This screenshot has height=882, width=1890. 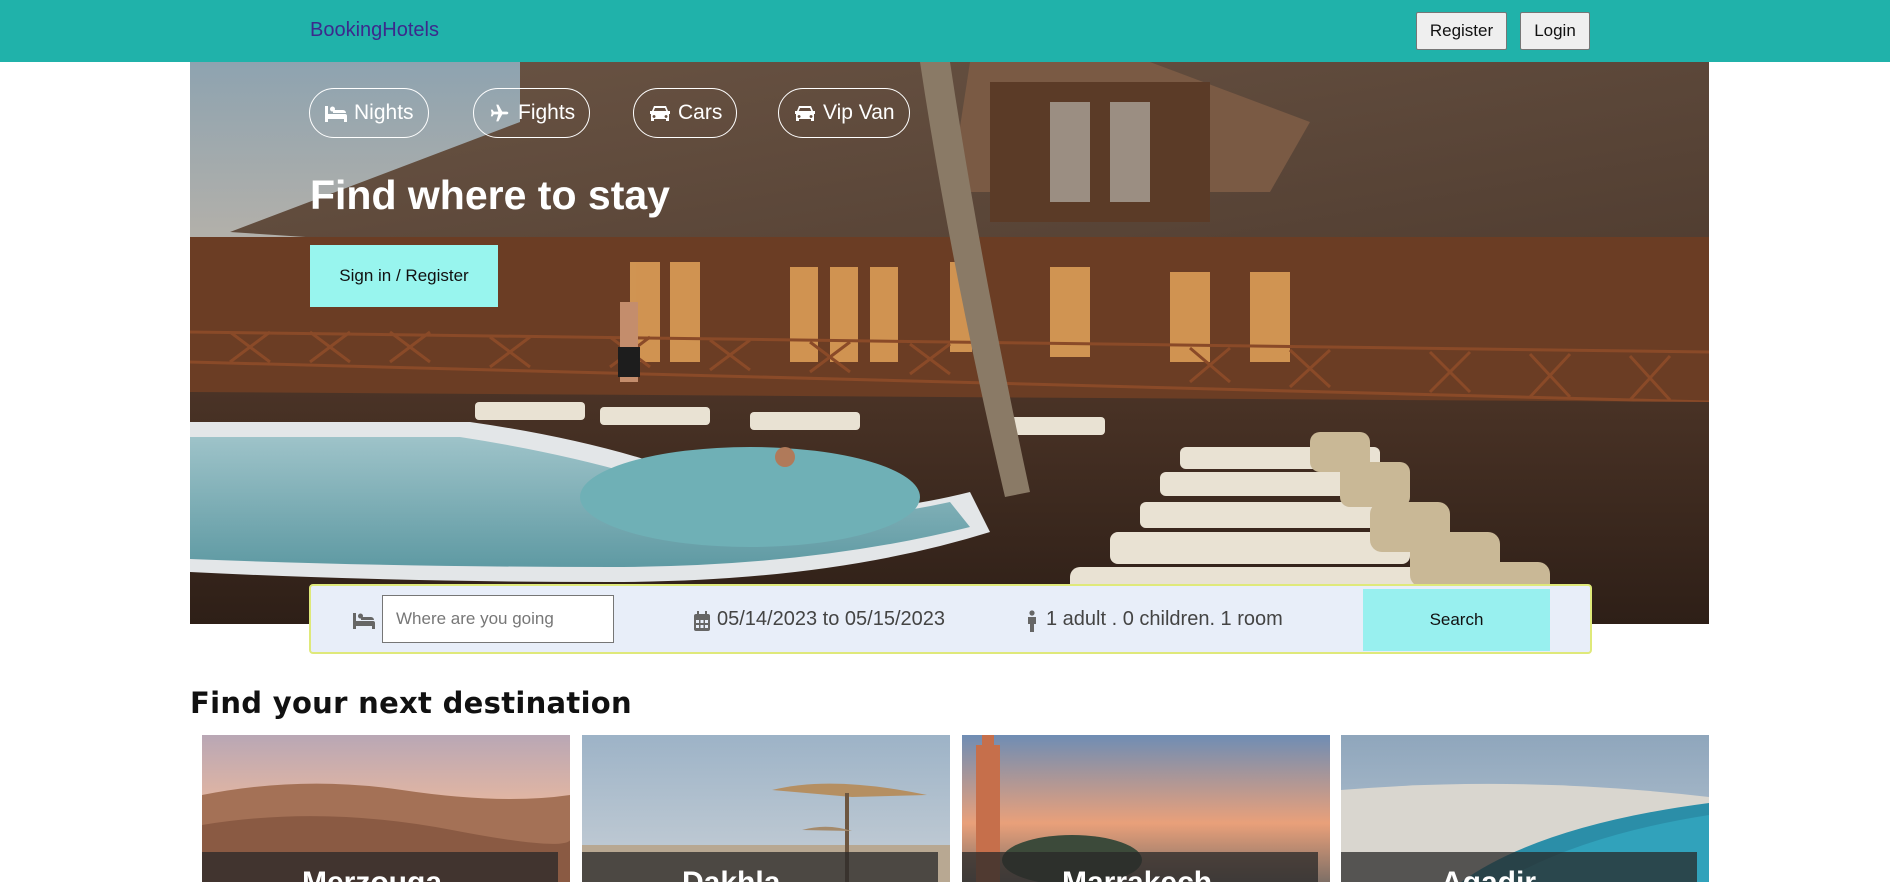 I want to click on sign-in-register-button: Sign in / Register, so click(x=404, y=276).